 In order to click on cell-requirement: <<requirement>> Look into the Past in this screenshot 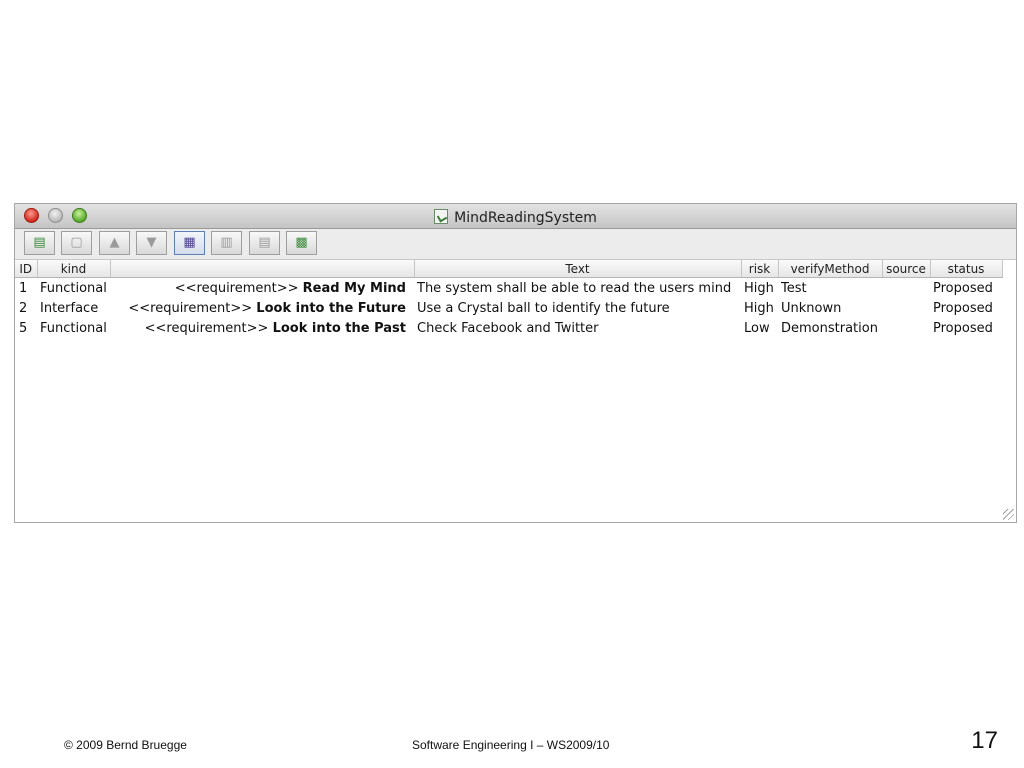, I will do `click(262, 328)`.